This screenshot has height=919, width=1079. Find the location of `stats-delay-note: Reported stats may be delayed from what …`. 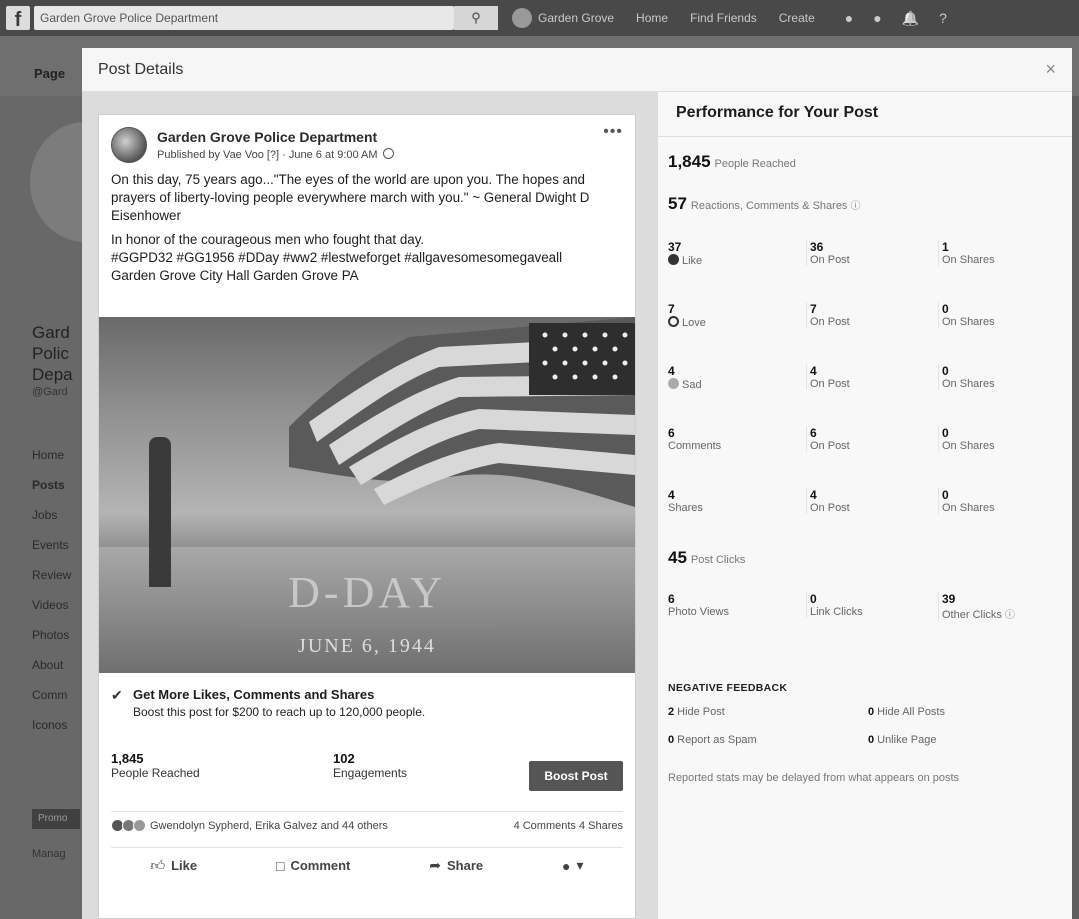

stats-delay-note: Reported stats may be delayed from what … is located at coordinates (814, 778).